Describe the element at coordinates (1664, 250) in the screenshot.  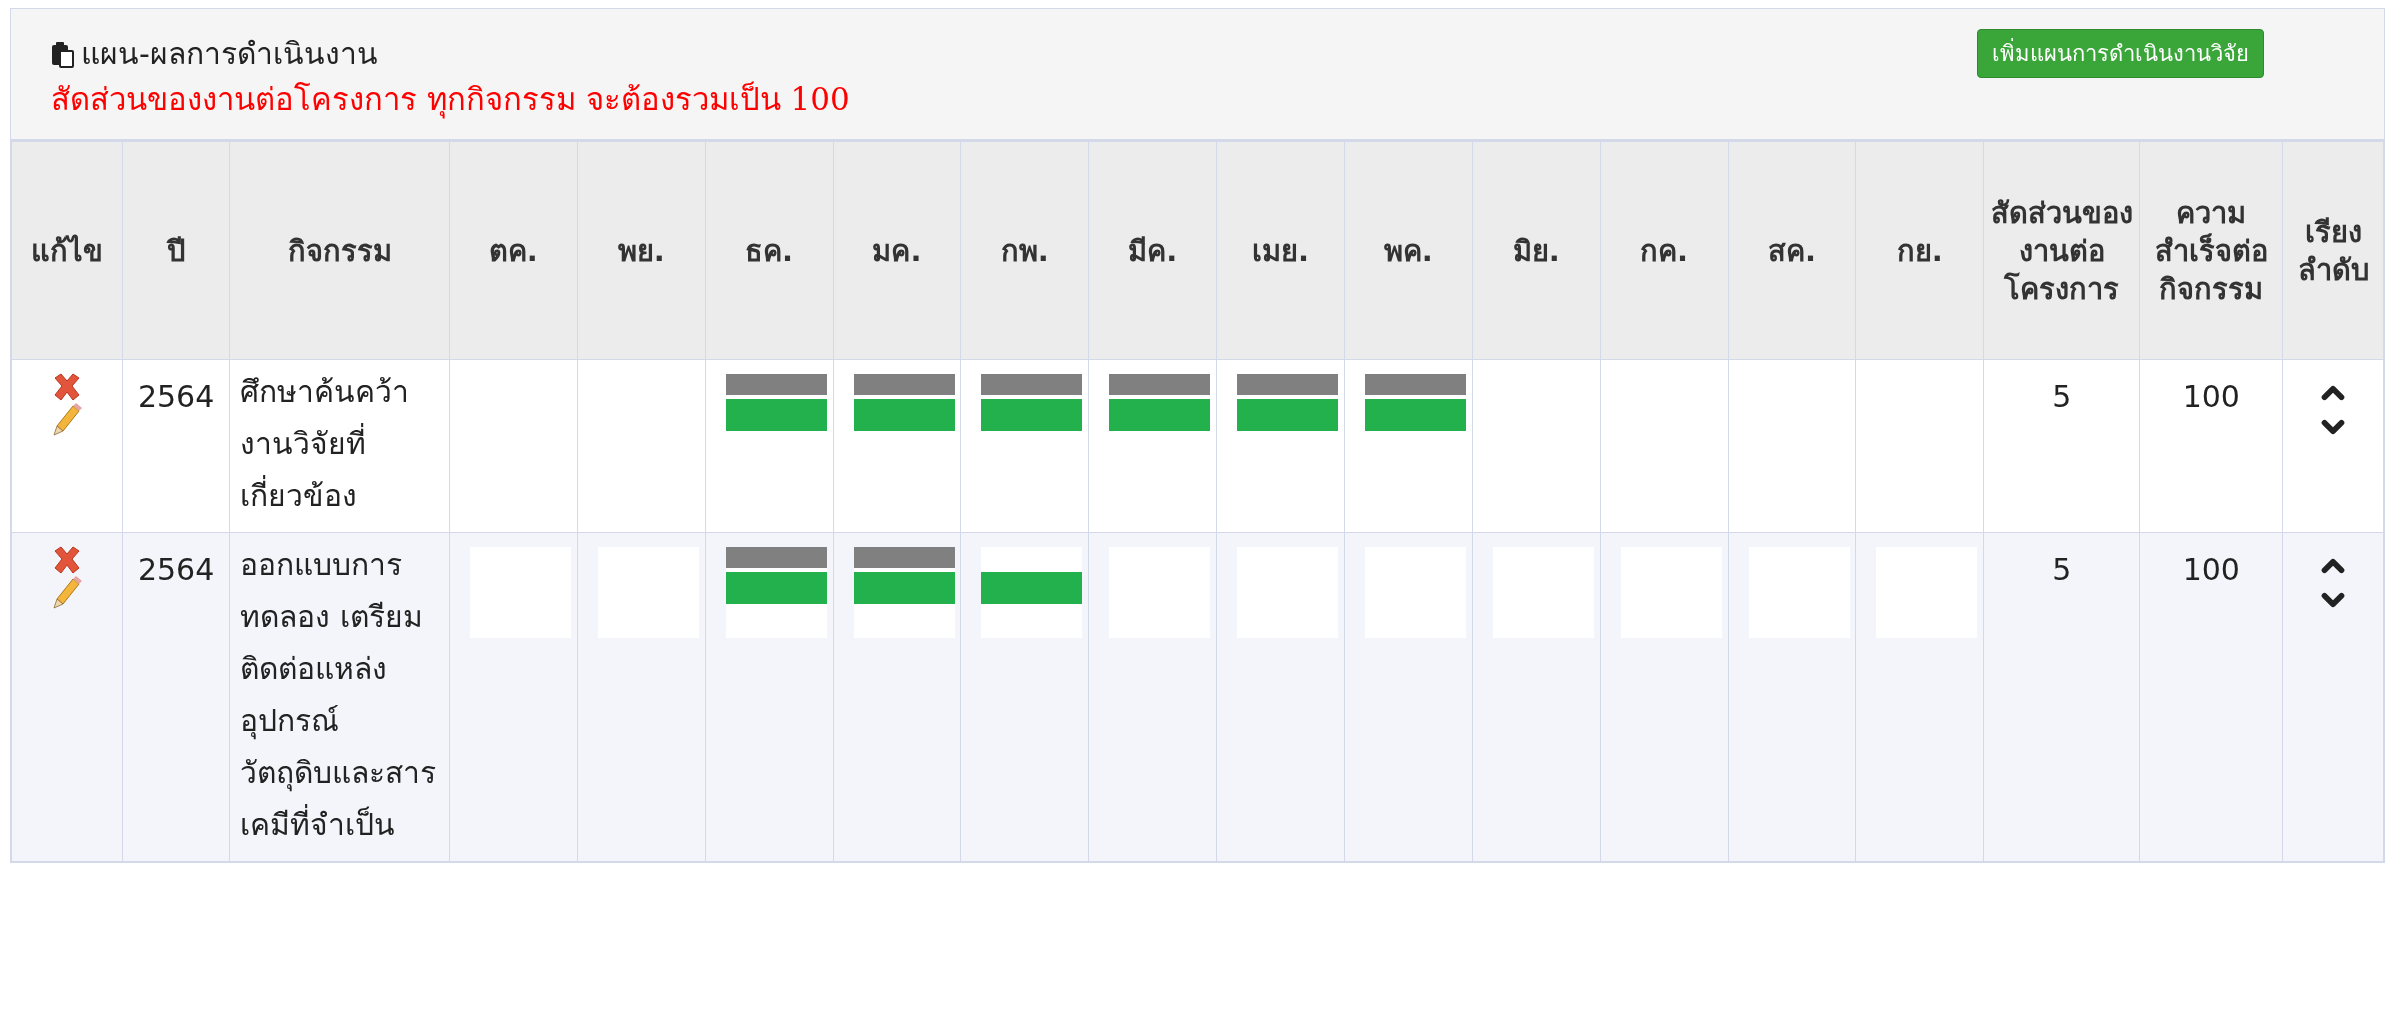
I see `column-header: กค.` at that location.